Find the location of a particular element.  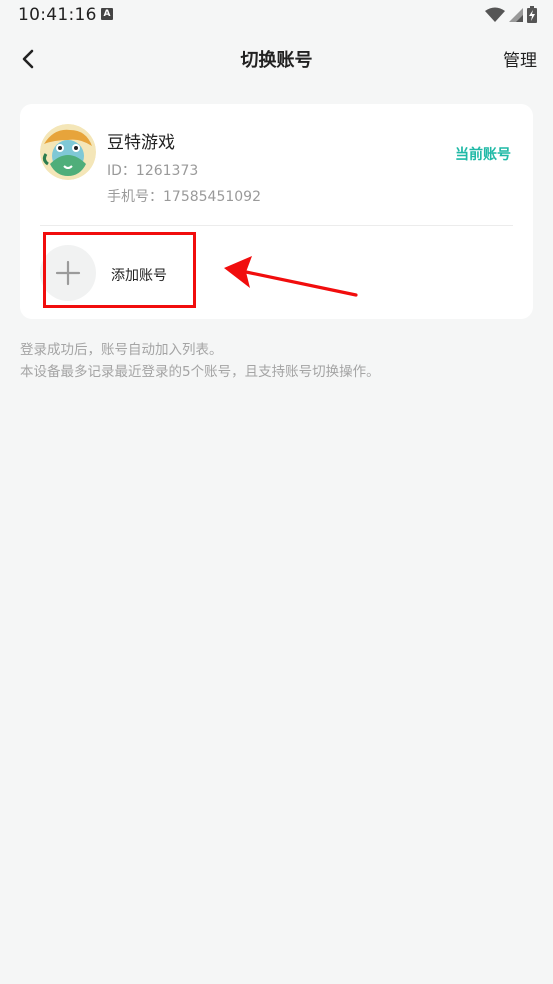

hint-text-1: 登录成功后，账号自动加入列表。 is located at coordinates (121, 350).